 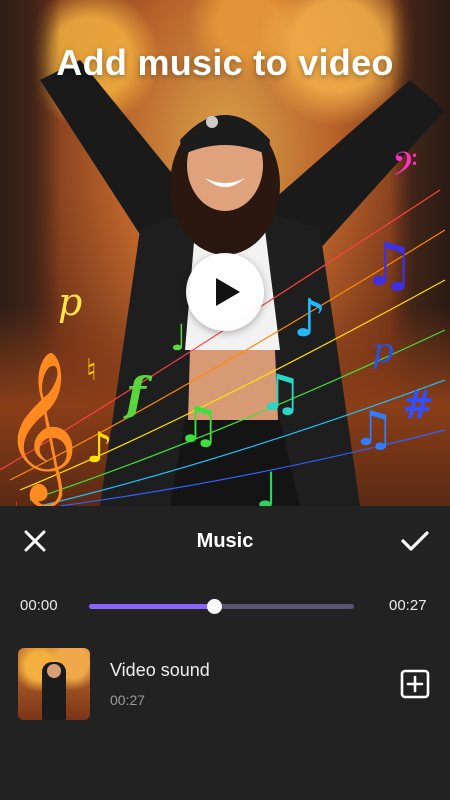 I want to click on track-title: Video sound, so click(x=160, y=670).